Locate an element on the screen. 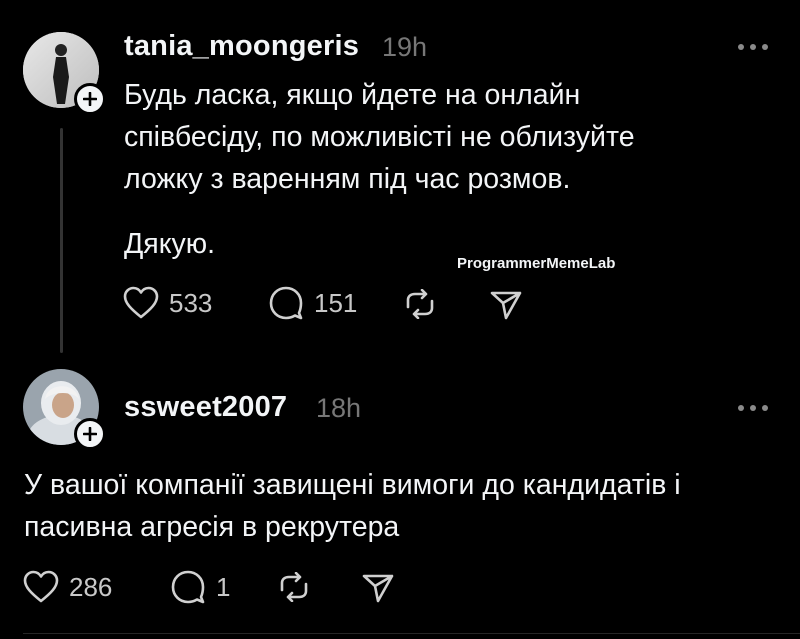 This screenshot has width=800, height=639. comment-button: 151 is located at coordinates (312, 303).